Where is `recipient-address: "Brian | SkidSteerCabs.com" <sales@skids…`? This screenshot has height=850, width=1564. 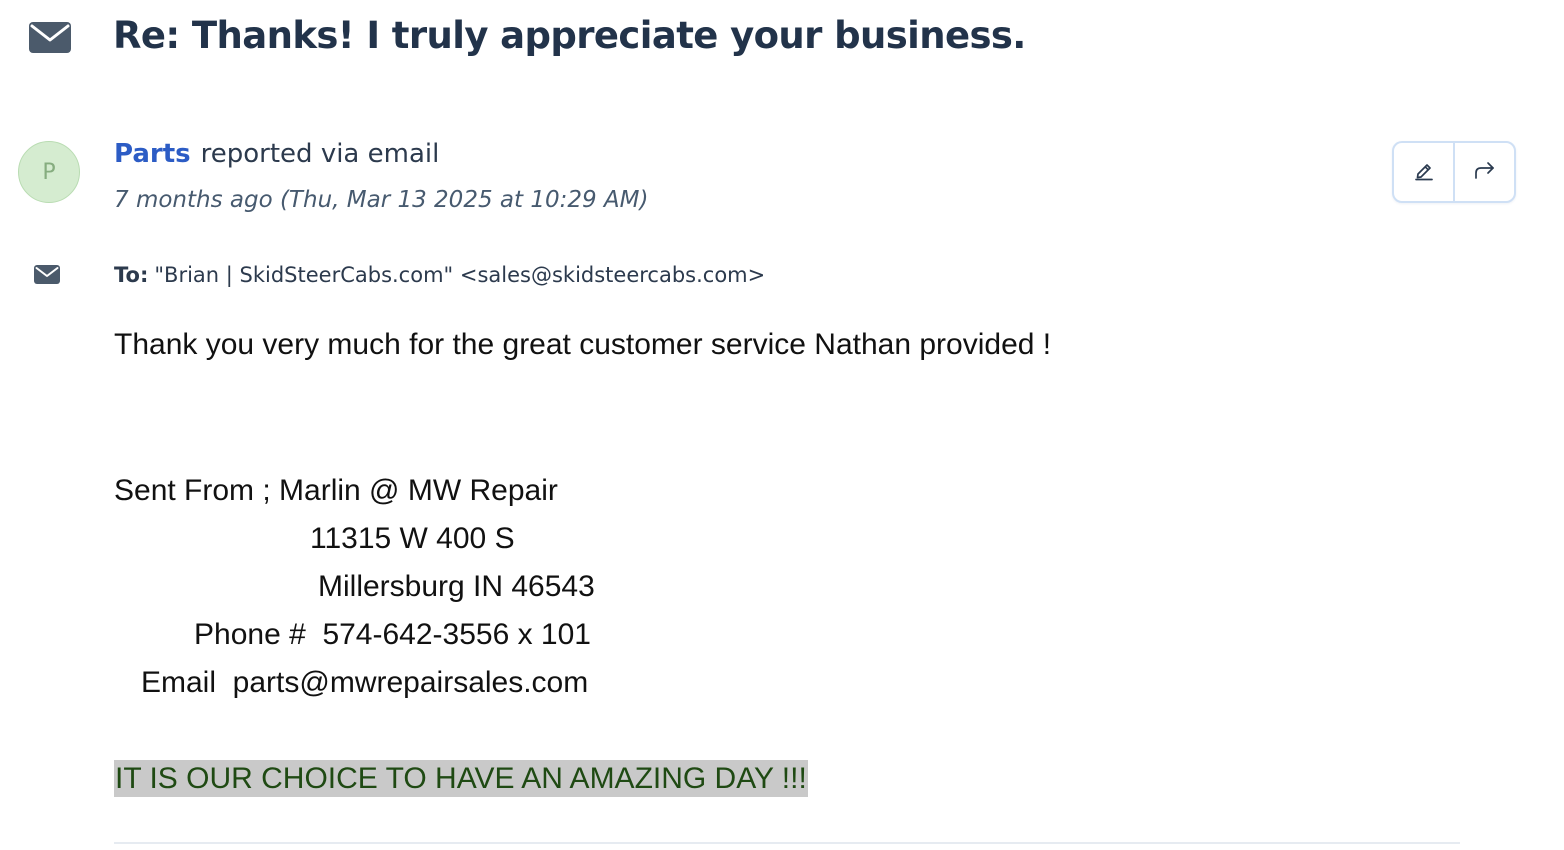 recipient-address: "Brian | SkidSteerCabs.com" <sales@skids… is located at coordinates (460, 275).